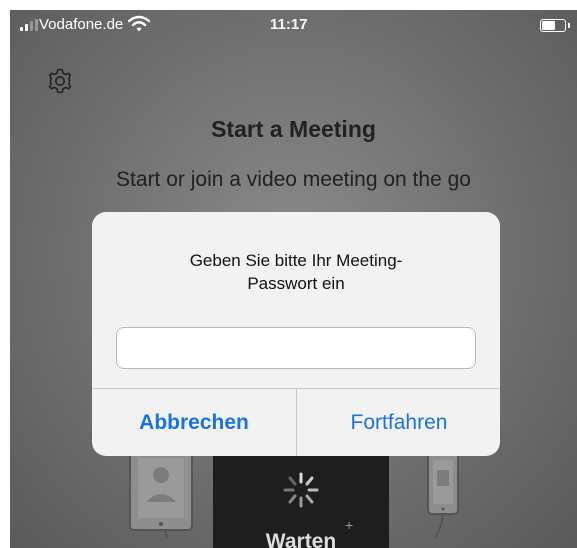  I want to click on wifi-icon, so click(139, 23).